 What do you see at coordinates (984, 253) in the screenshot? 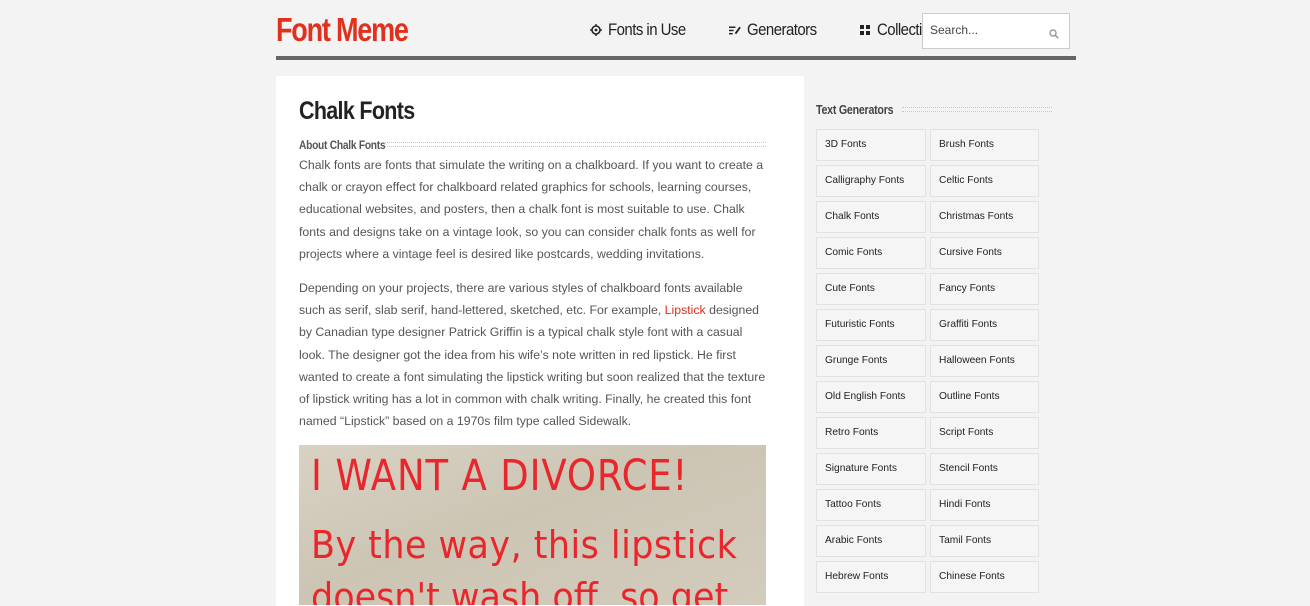
I see `generator-link: Cursive Fonts` at bounding box center [984, 253].